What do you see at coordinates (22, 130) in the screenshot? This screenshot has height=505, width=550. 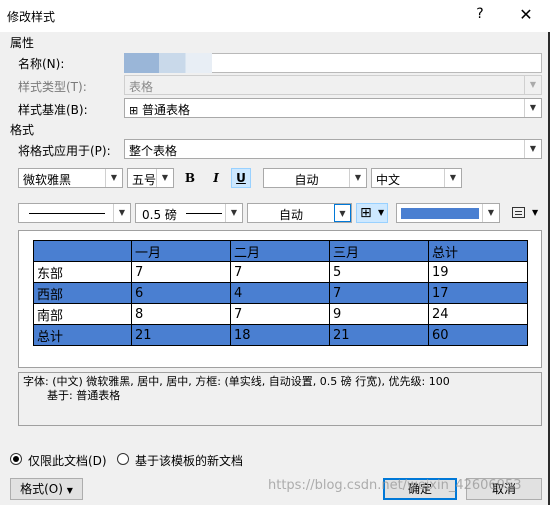 I see `format-section-label: 格式` at bounding box center [22, 130].